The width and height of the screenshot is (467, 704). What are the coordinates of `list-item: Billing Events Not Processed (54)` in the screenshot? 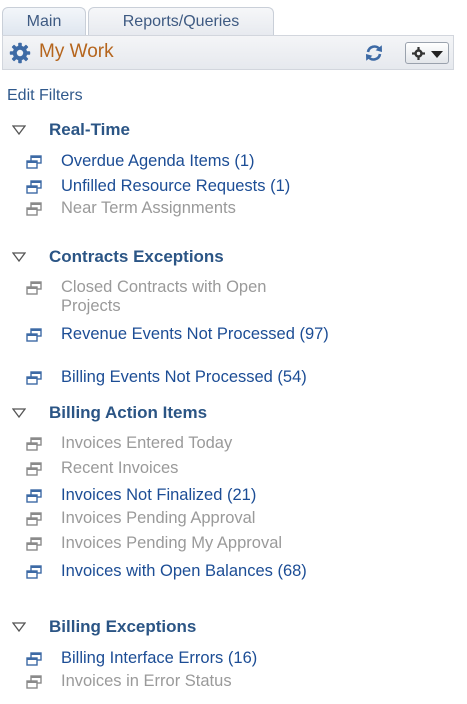 It's located at (191, 377).